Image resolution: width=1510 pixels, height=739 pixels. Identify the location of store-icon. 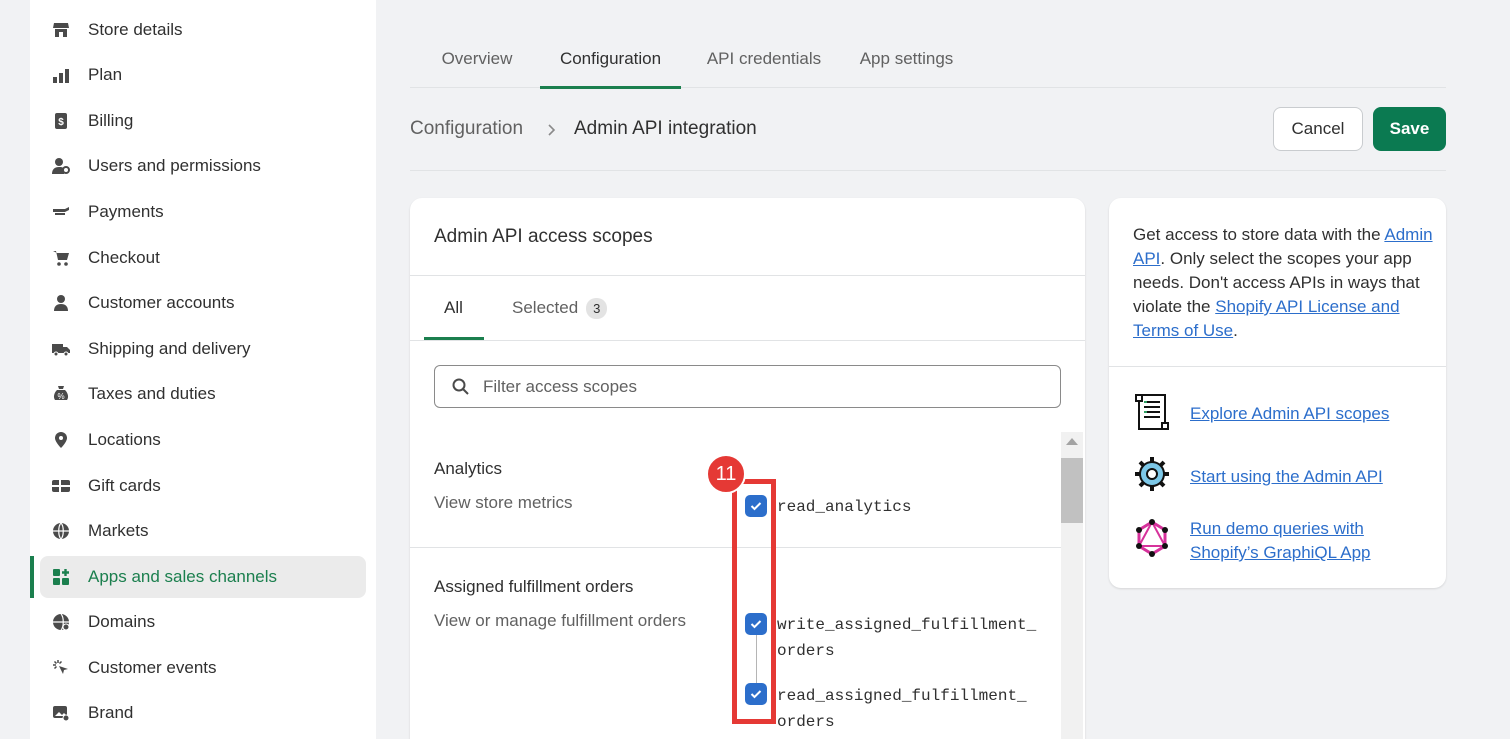
(61, 30).